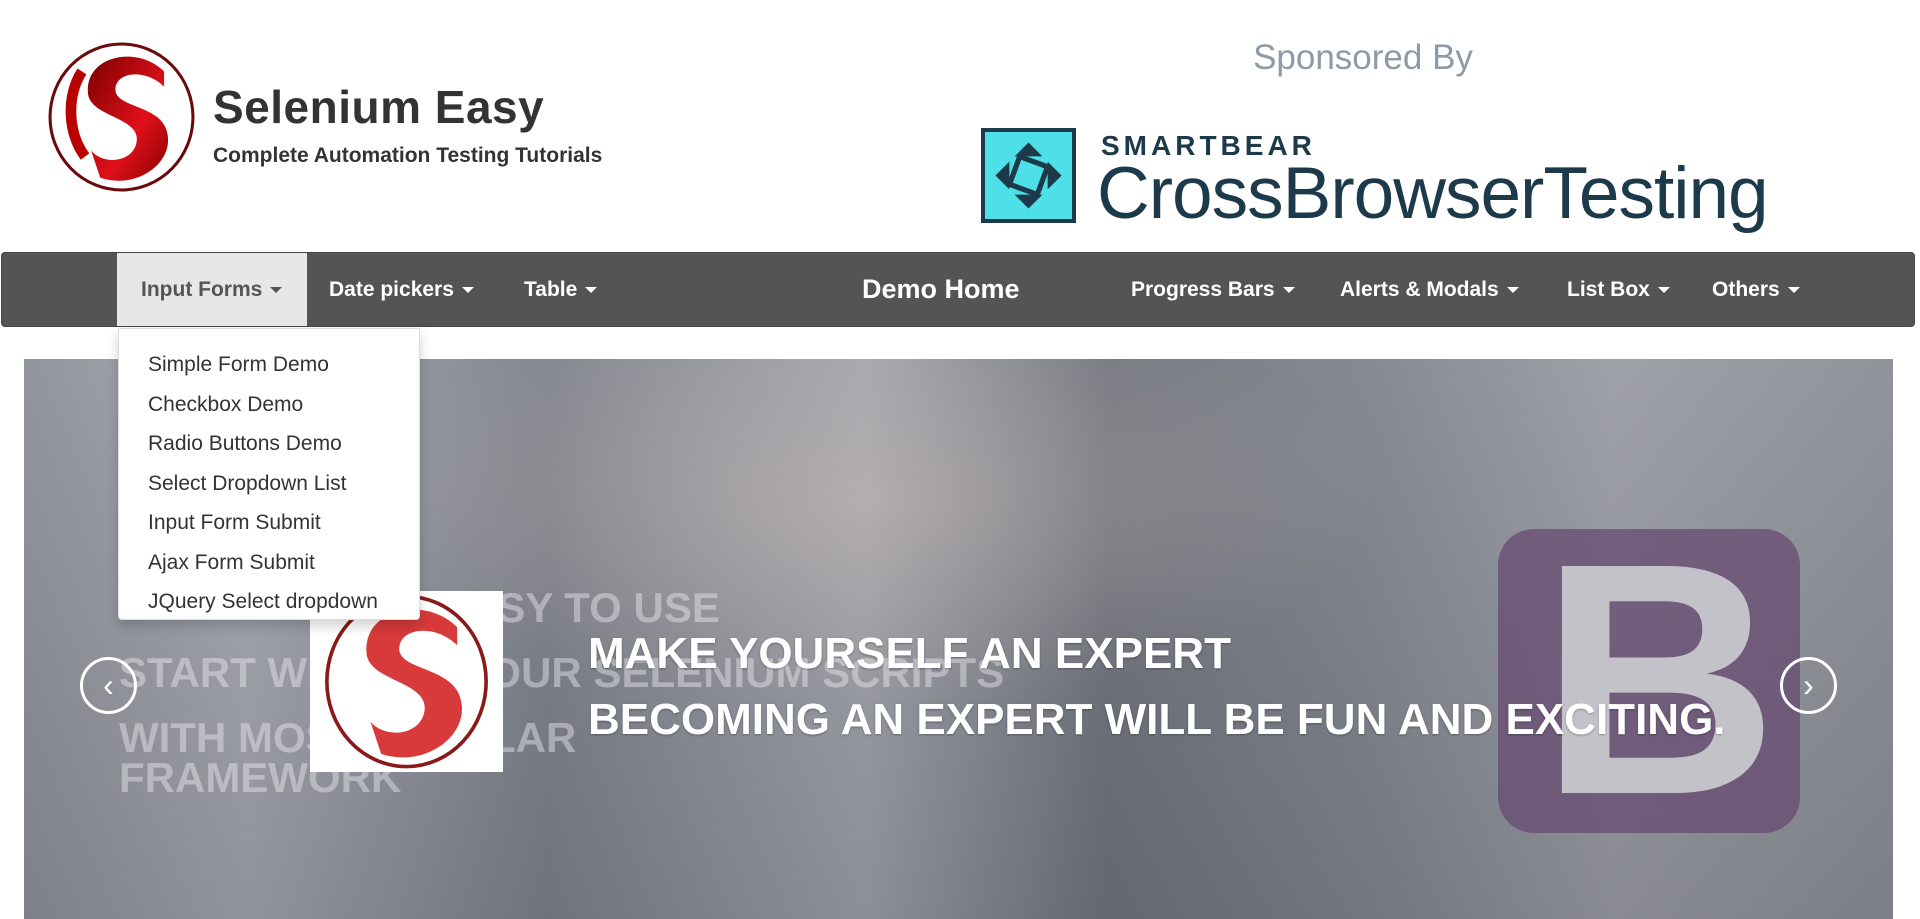  What do you see at coordinates (1746, 289) in the screenshot?
I see `nav-label: Others` at bounding box center [1746, 289].